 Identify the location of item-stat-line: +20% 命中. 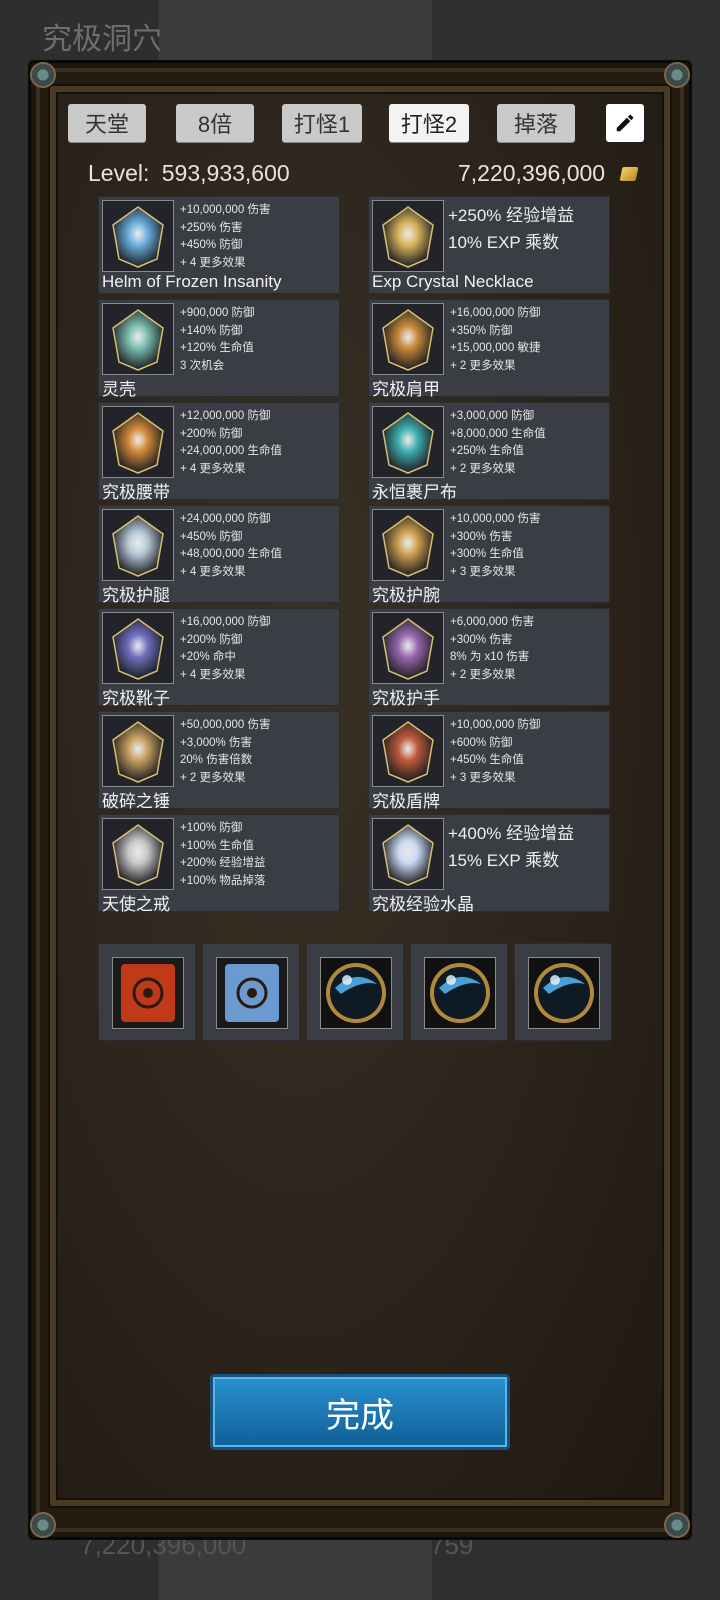
(208, 657).